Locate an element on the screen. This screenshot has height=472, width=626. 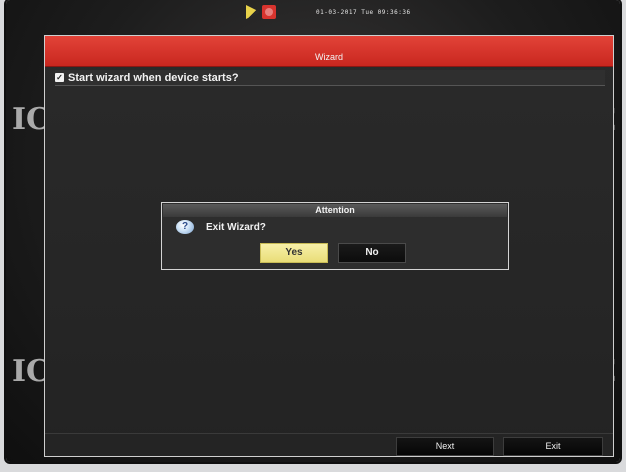
start-wizard-label: Start wizard when device starts? is located at coordinates (153, 77).